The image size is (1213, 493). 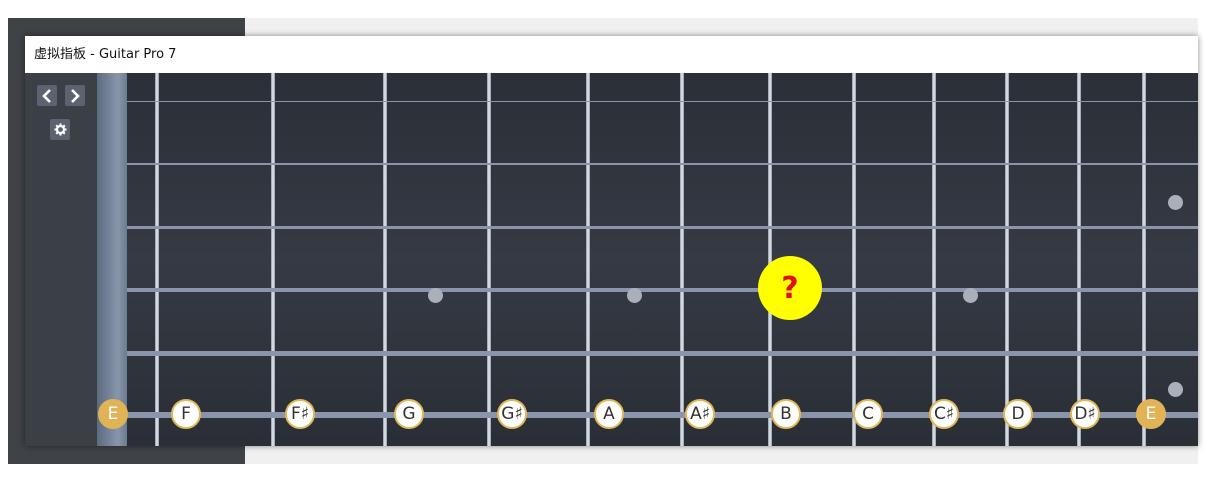 What do you see at coordinates (700, 414) in the screenshot?
I see `note-marker: A♯` at bounding box center [700, 414].